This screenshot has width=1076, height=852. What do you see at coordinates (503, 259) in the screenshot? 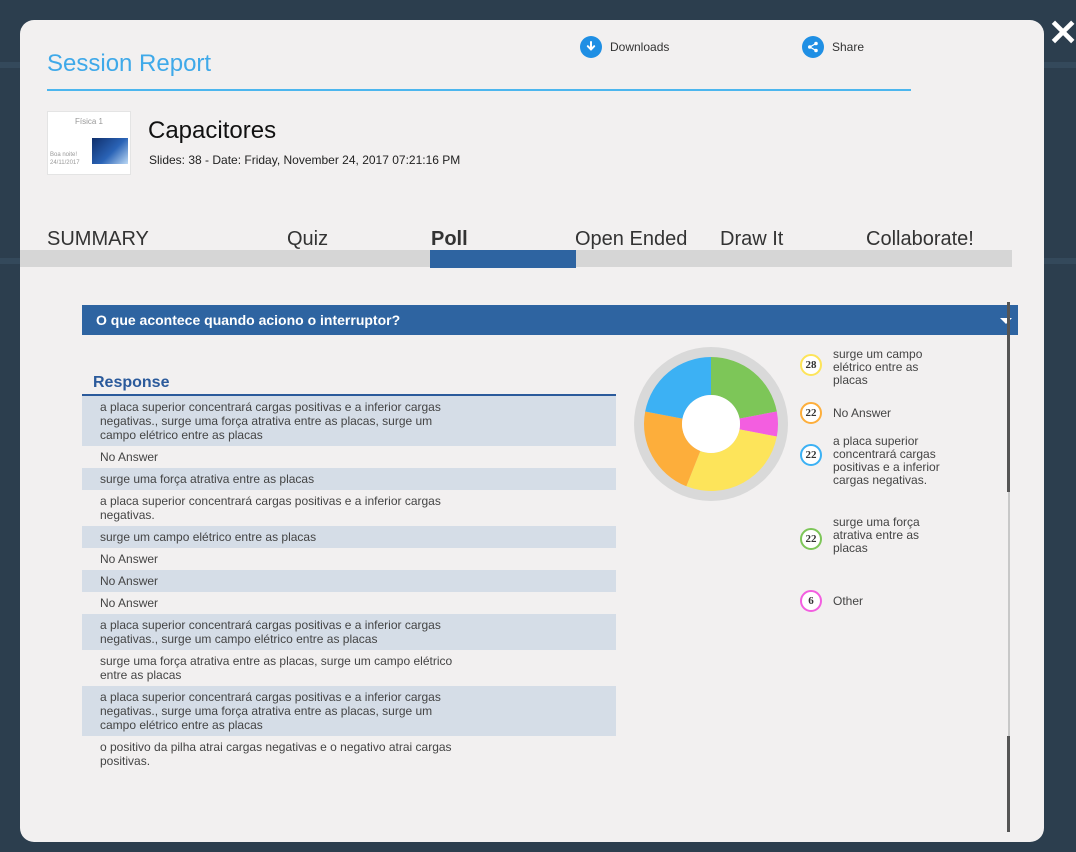
I see `active-tab-indicator` at bounding box center [503, 259].